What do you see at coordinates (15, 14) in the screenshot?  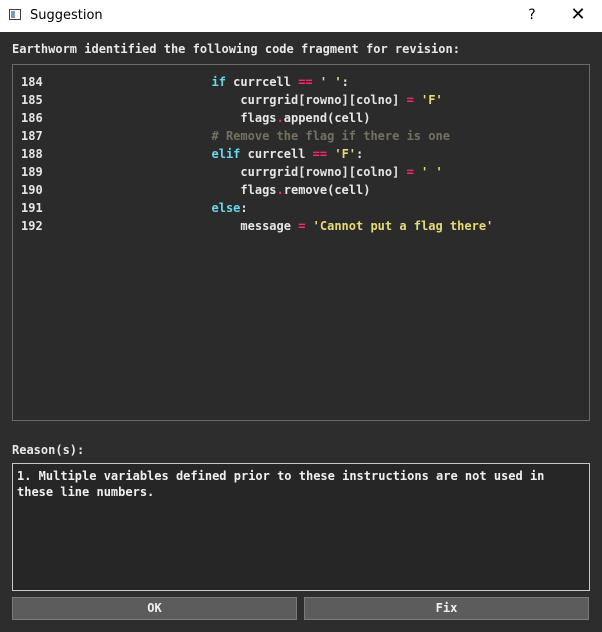 I see `window-icon` at bounding box center [15, 14].